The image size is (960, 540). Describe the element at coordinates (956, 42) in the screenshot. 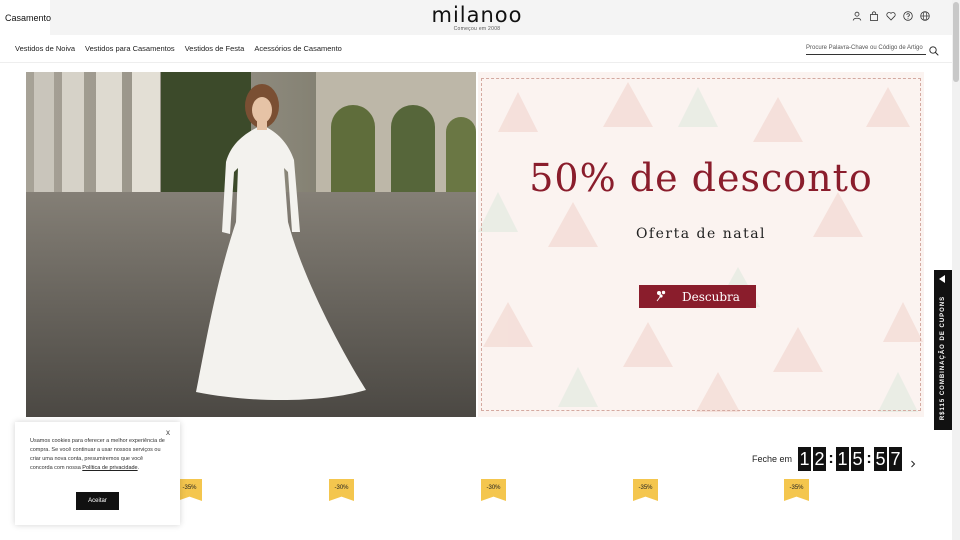

I see `scrollbar-thumb` at that location.